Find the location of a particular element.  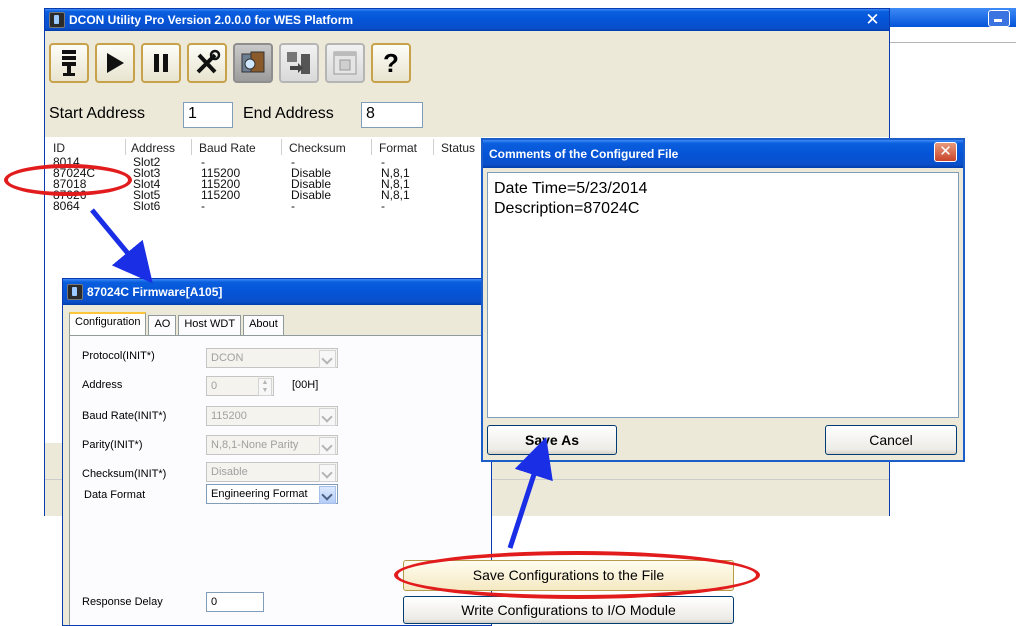

annotation-arrow-up is located at coordinates (530, 492).